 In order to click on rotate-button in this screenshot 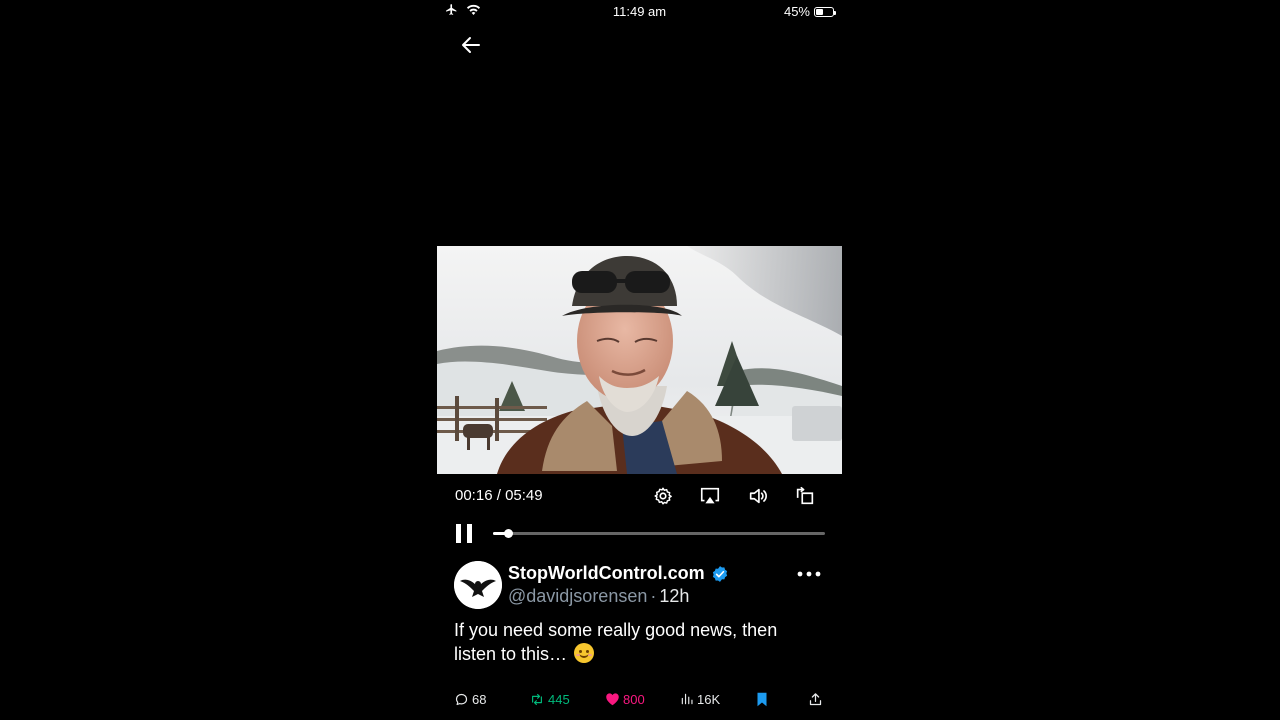, I will do `click(805, 496)`.